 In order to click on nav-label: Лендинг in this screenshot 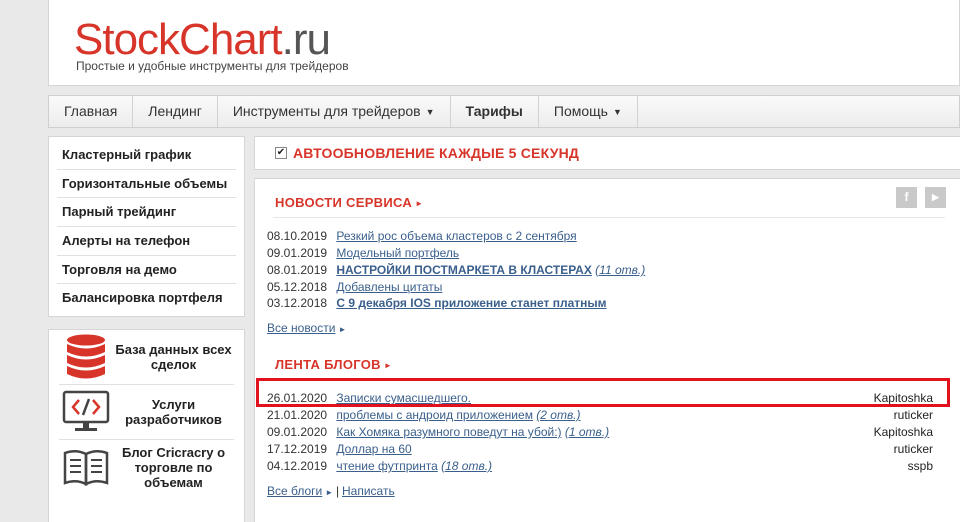, I will do `click(175, 111)`.